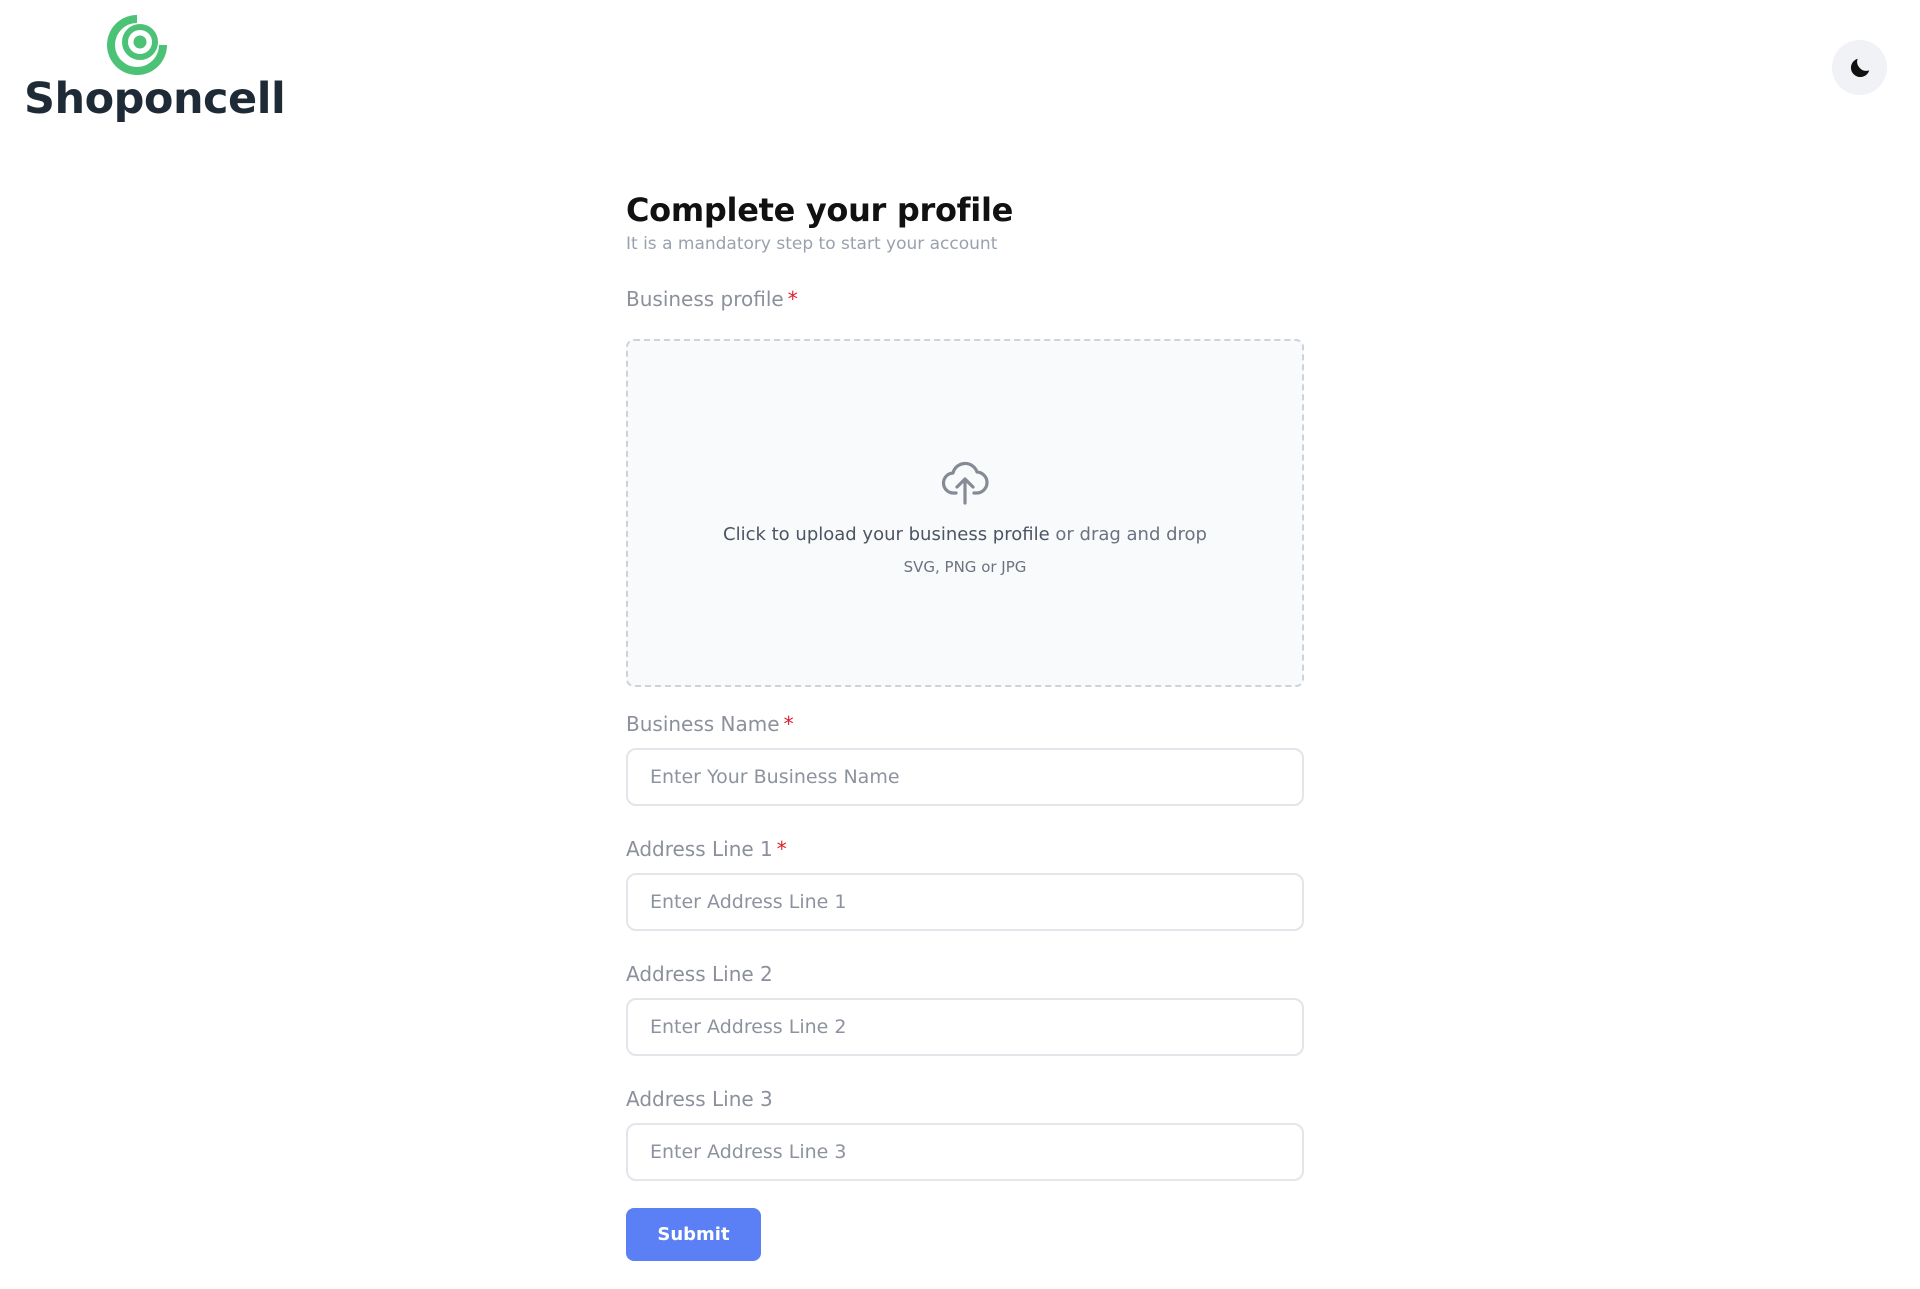 The width and height of the screenshot is (1920, 1289). I want to click on business-name-input, so click(965, 777).